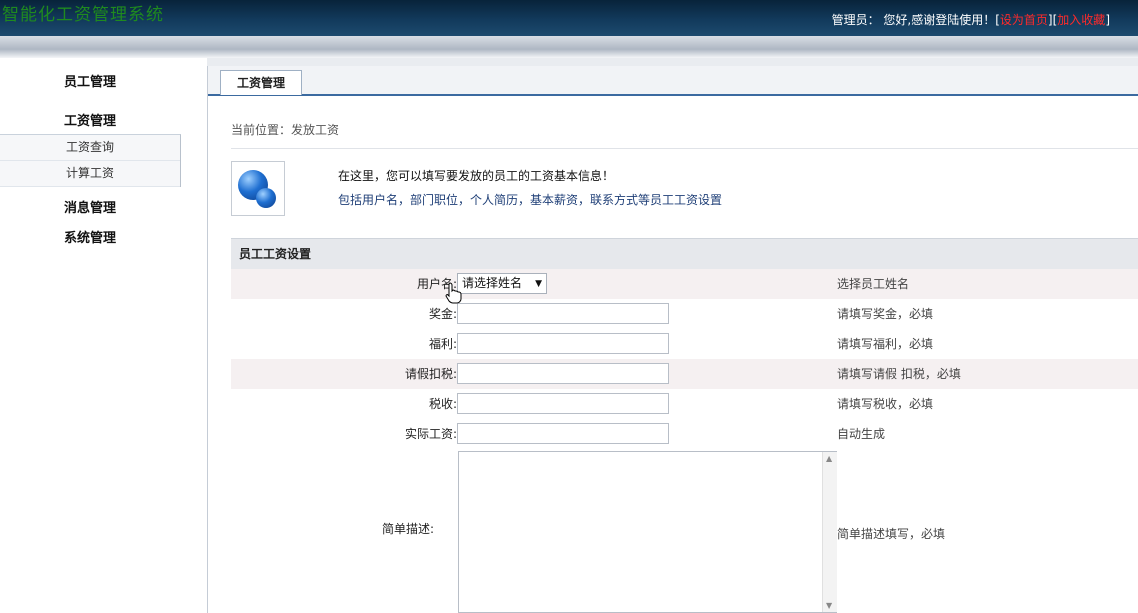 The width and height of the screenshot is (1138, 613). What do you see at coordinates (684, 284) in the screenshot?
I see `form-row-username: 用户名: 请选择姓名 ▼ 选择员工姓名` at bounding box center [684, 284].